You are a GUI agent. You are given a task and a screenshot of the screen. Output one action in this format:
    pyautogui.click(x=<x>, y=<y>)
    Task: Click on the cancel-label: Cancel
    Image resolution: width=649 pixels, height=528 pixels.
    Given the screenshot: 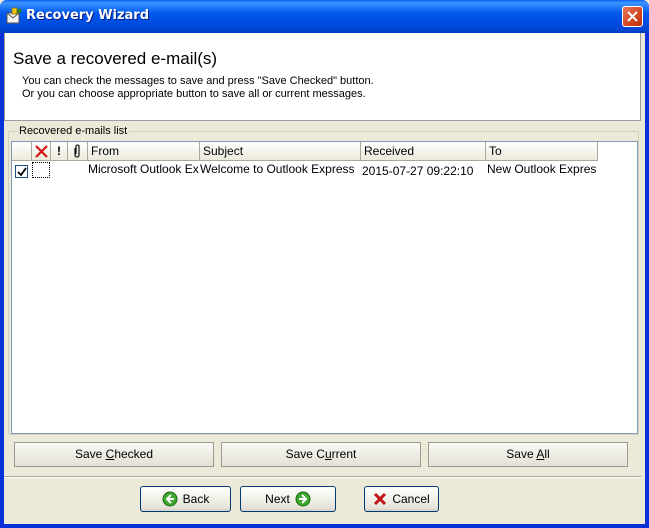 What is the action you would take?
    pyautogui.click(x=411, y=499)
    